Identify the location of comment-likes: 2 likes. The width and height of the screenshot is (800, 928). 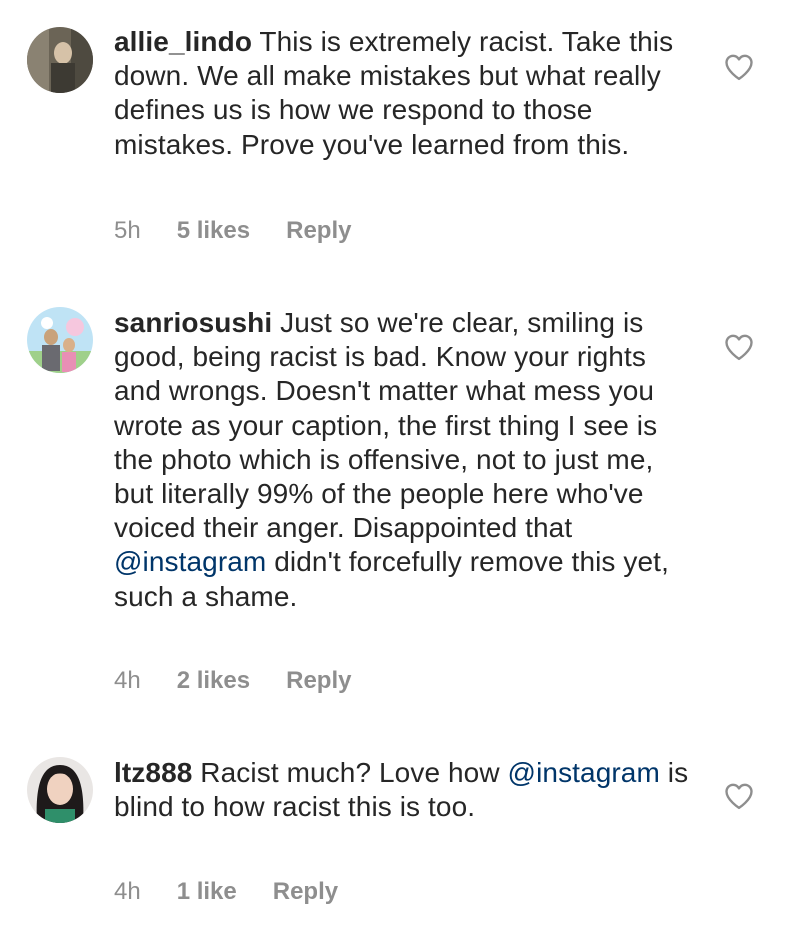
(213, 681).